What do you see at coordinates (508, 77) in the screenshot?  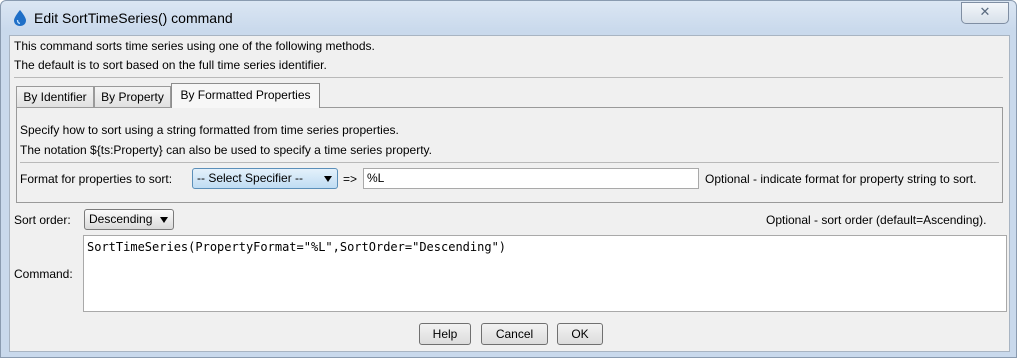 I see `separator` at bounding box center [508, 77].